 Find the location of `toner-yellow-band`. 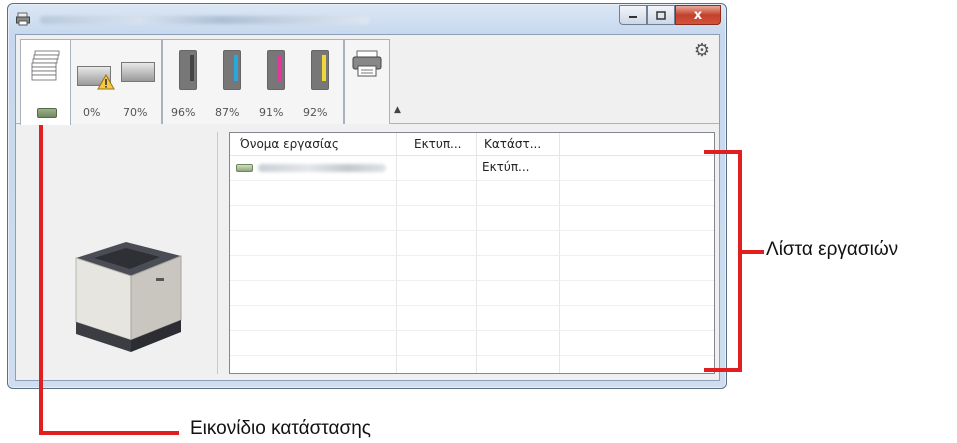

toner-yellow-band is located at coordinates (324, 68).